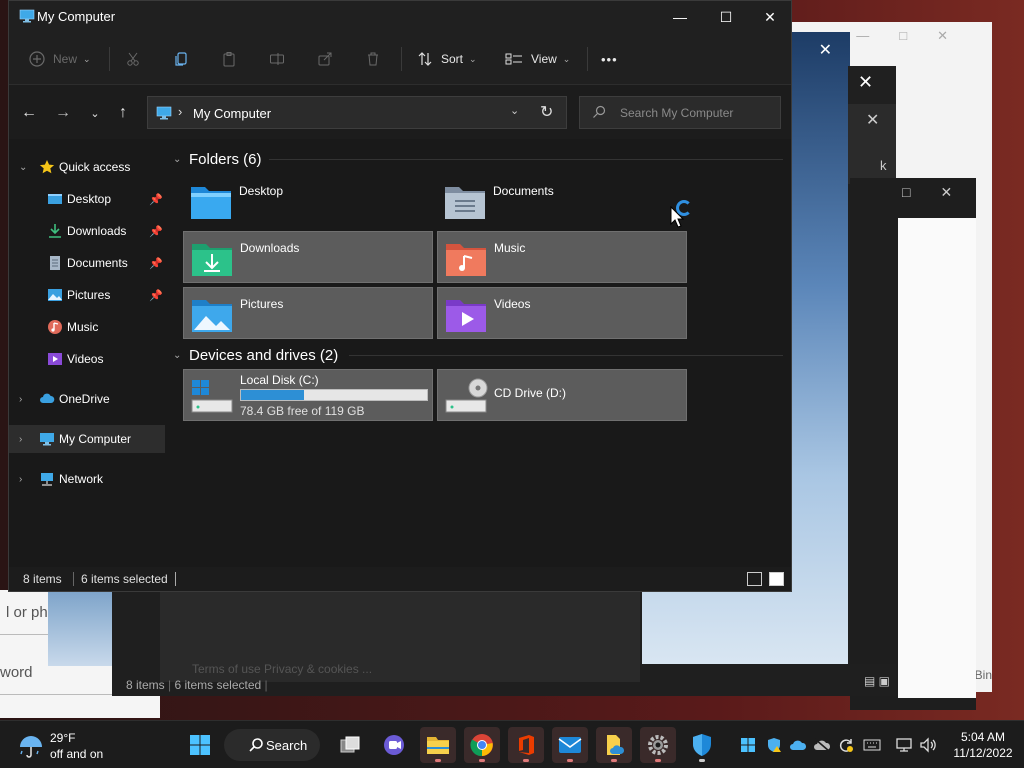 This screenshot has width=1024, height=768. Describe the element at coordinates (754, 579) in the screenshot. I see `details-view-icon` at that location.